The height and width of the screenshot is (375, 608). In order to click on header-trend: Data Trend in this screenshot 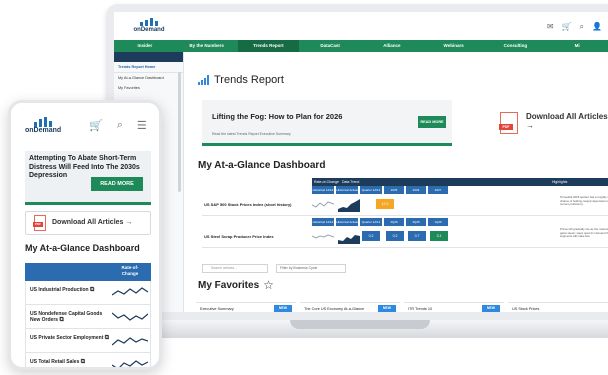, I will do `click(351, 182)`.